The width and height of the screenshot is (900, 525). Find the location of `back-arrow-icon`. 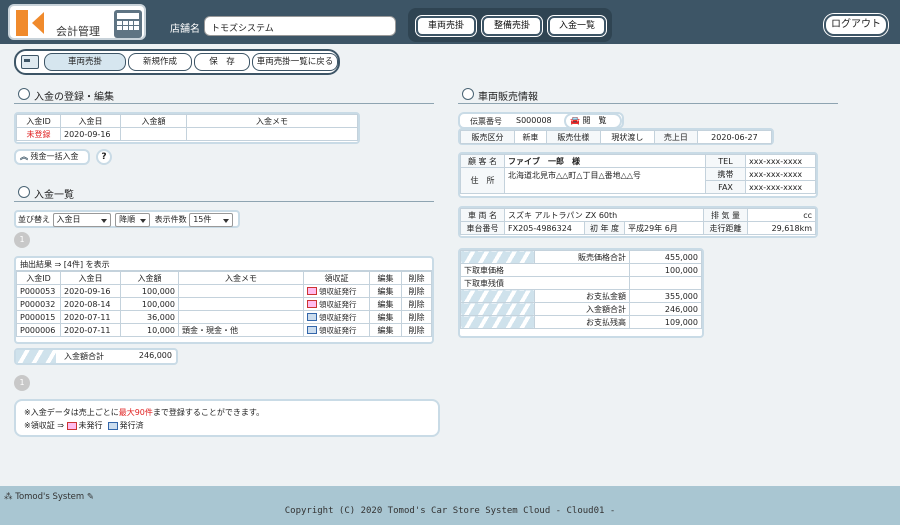

back-arrow-icon is located at coordinates (38, 23).